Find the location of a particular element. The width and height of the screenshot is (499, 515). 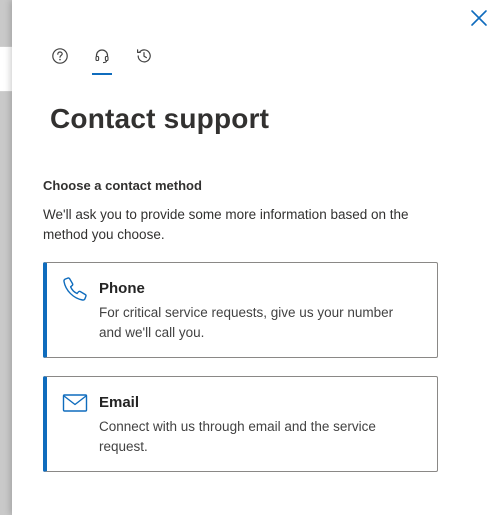

email-option-title: Email is located at coordinates (119, 402).